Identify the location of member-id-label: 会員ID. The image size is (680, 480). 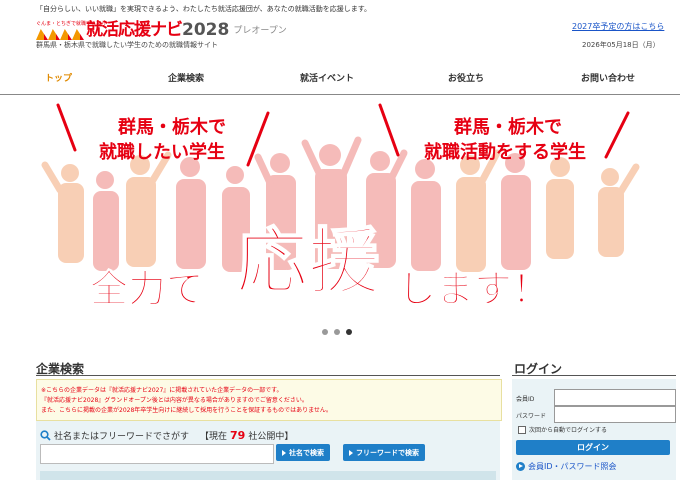
(525, 399).